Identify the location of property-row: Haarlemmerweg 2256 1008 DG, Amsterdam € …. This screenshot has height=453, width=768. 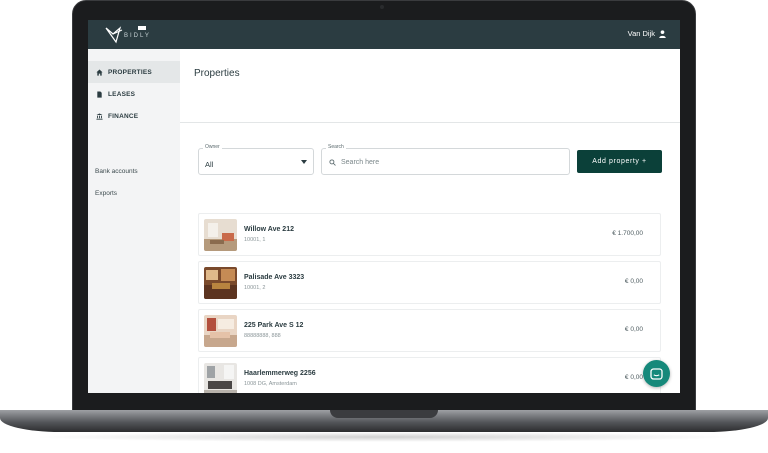
(429, 375).